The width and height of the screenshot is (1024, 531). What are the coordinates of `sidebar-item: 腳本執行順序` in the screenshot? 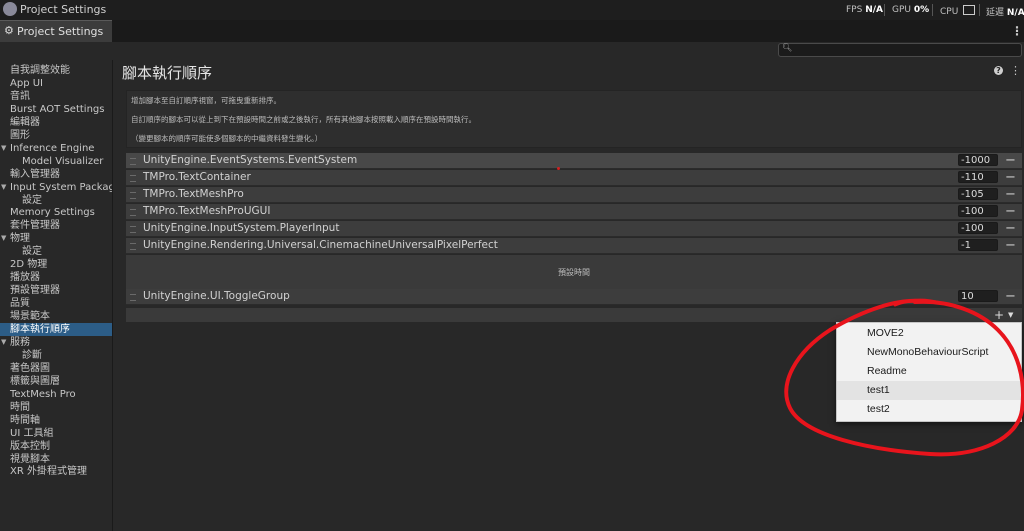 It's located at (56, 329).